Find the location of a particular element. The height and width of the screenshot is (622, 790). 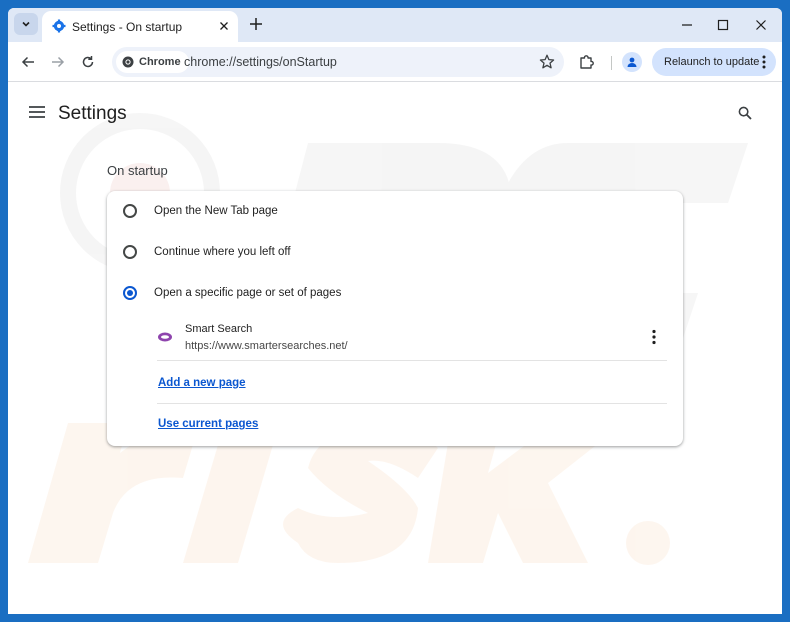

person-icon is located at coordinates (632, 62).